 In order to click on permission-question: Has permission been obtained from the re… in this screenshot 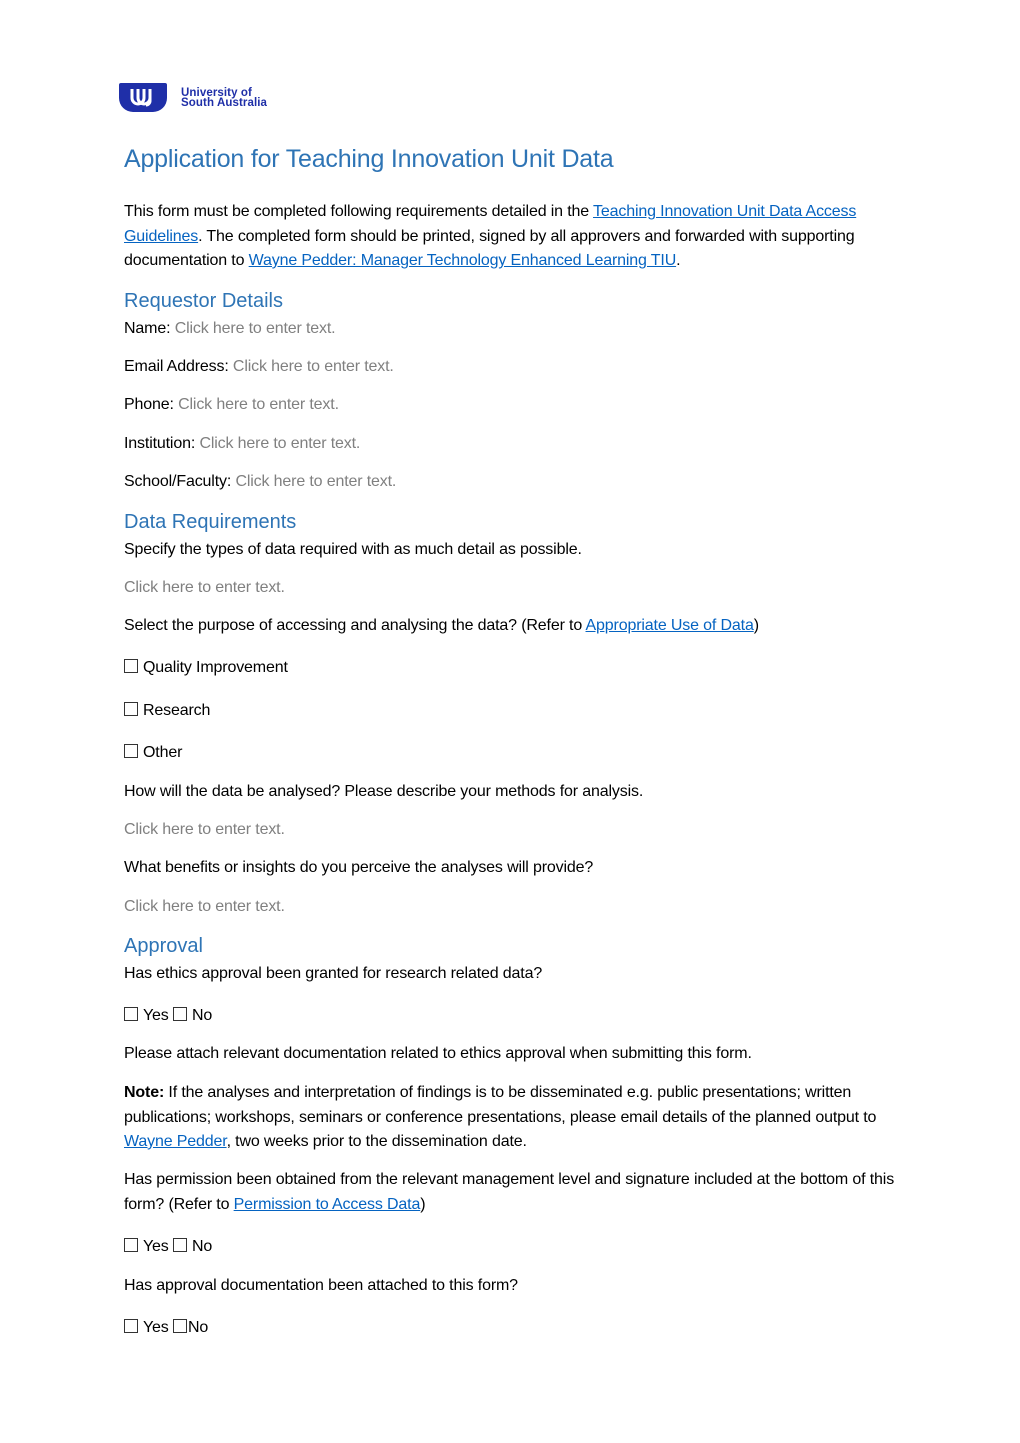, I will do `click(514, 1192)`.